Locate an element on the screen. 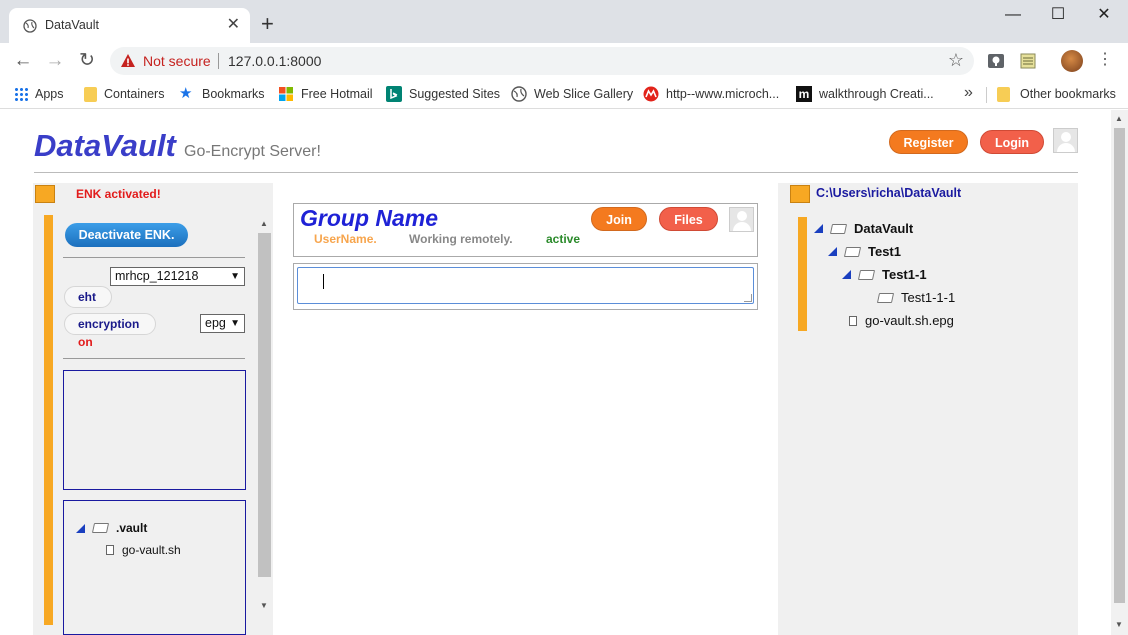 The width and height of the screenshot is (1128, 635). login-button: Login is located at coordinates (1012, 142).